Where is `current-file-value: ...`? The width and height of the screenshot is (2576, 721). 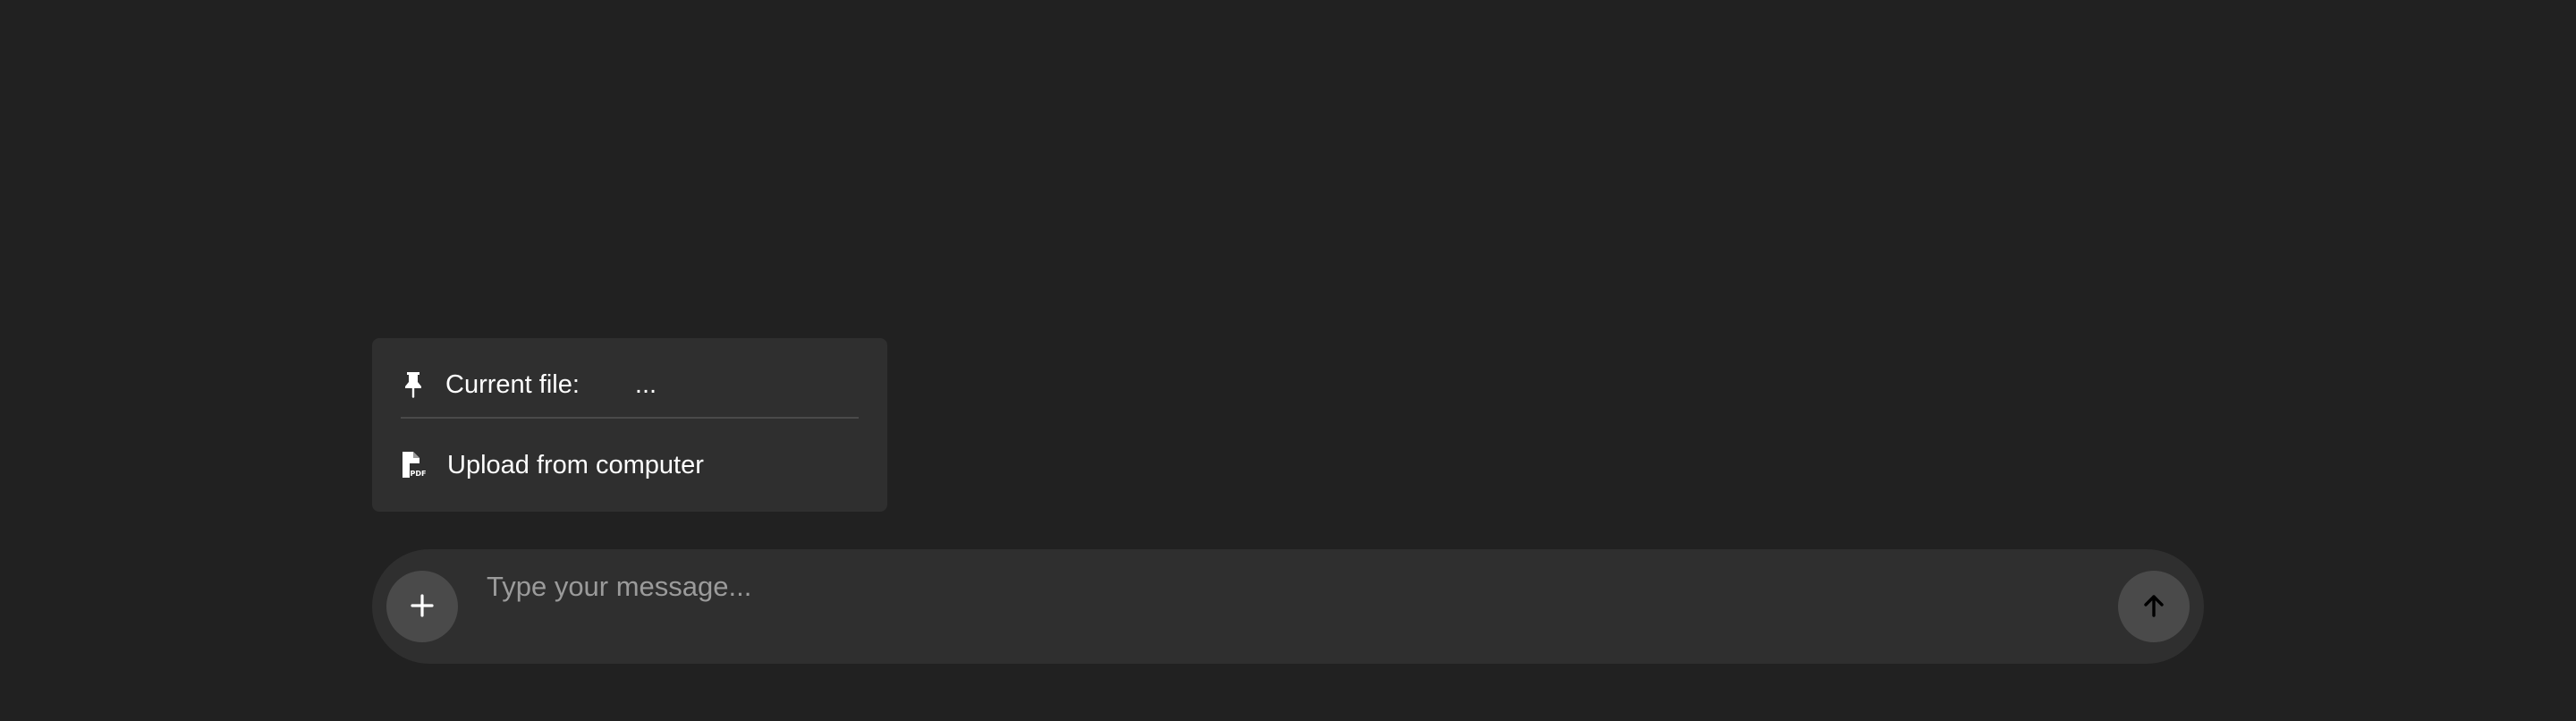 current-file-value: ... is located at coordinates (645, 384).